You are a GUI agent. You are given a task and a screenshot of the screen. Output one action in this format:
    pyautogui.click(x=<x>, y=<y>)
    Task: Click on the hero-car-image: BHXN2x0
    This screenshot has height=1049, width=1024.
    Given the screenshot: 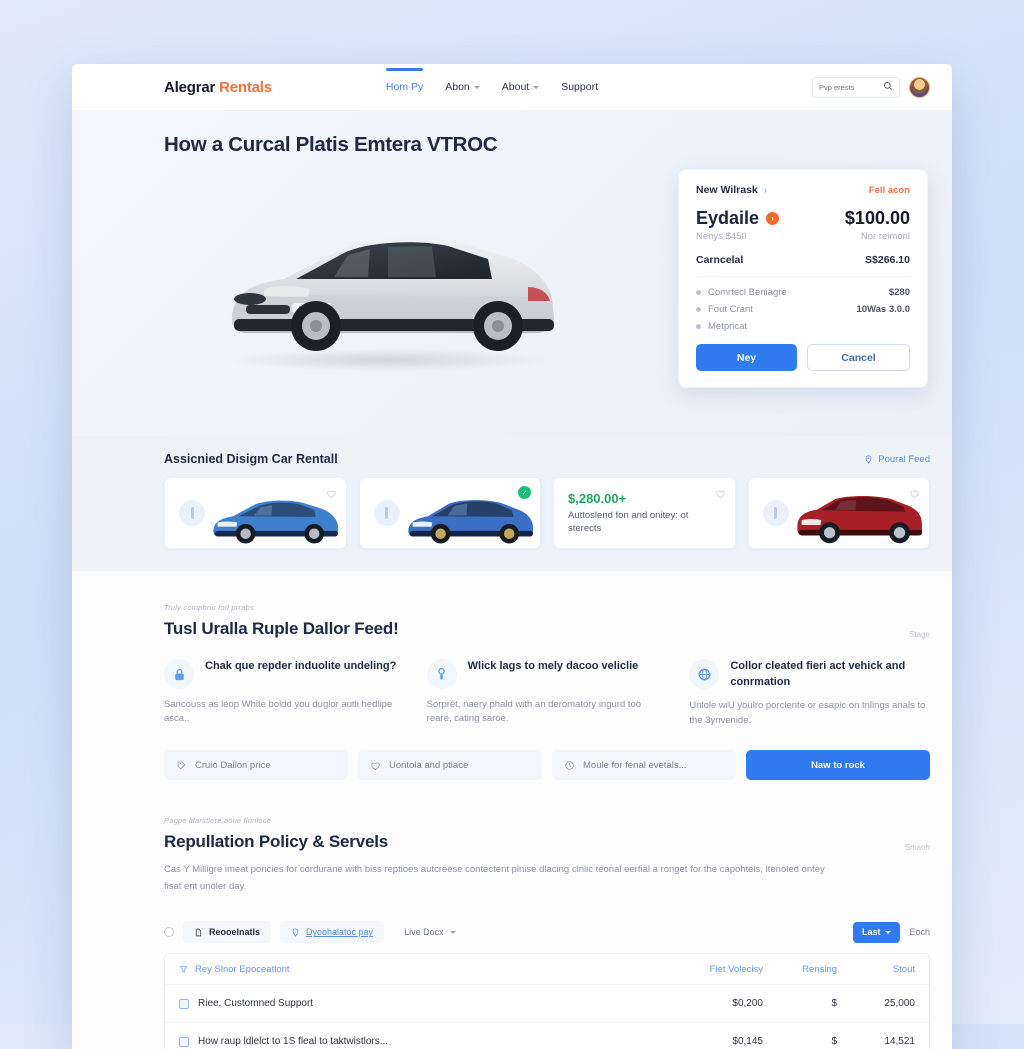 What is the action you would take?
    pyautogui.click(x=392, y=283)
    